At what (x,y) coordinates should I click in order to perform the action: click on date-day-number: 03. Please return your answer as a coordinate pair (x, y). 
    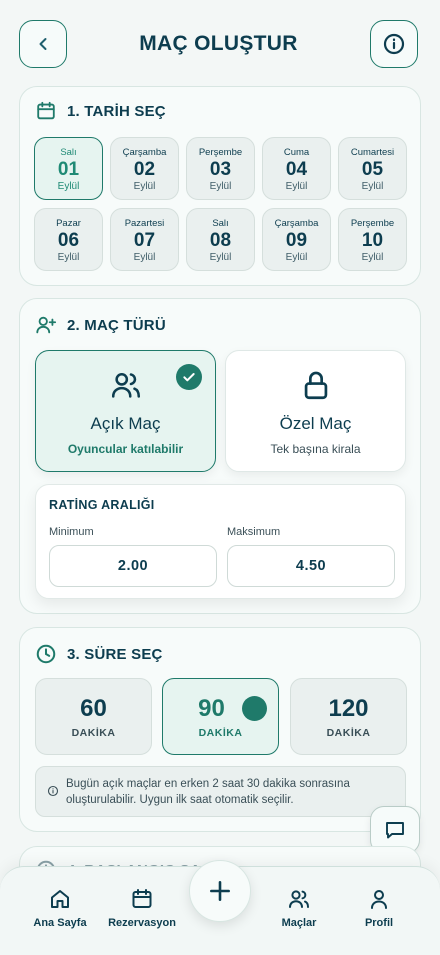
    Looking at the image, I should click on (220, 169).